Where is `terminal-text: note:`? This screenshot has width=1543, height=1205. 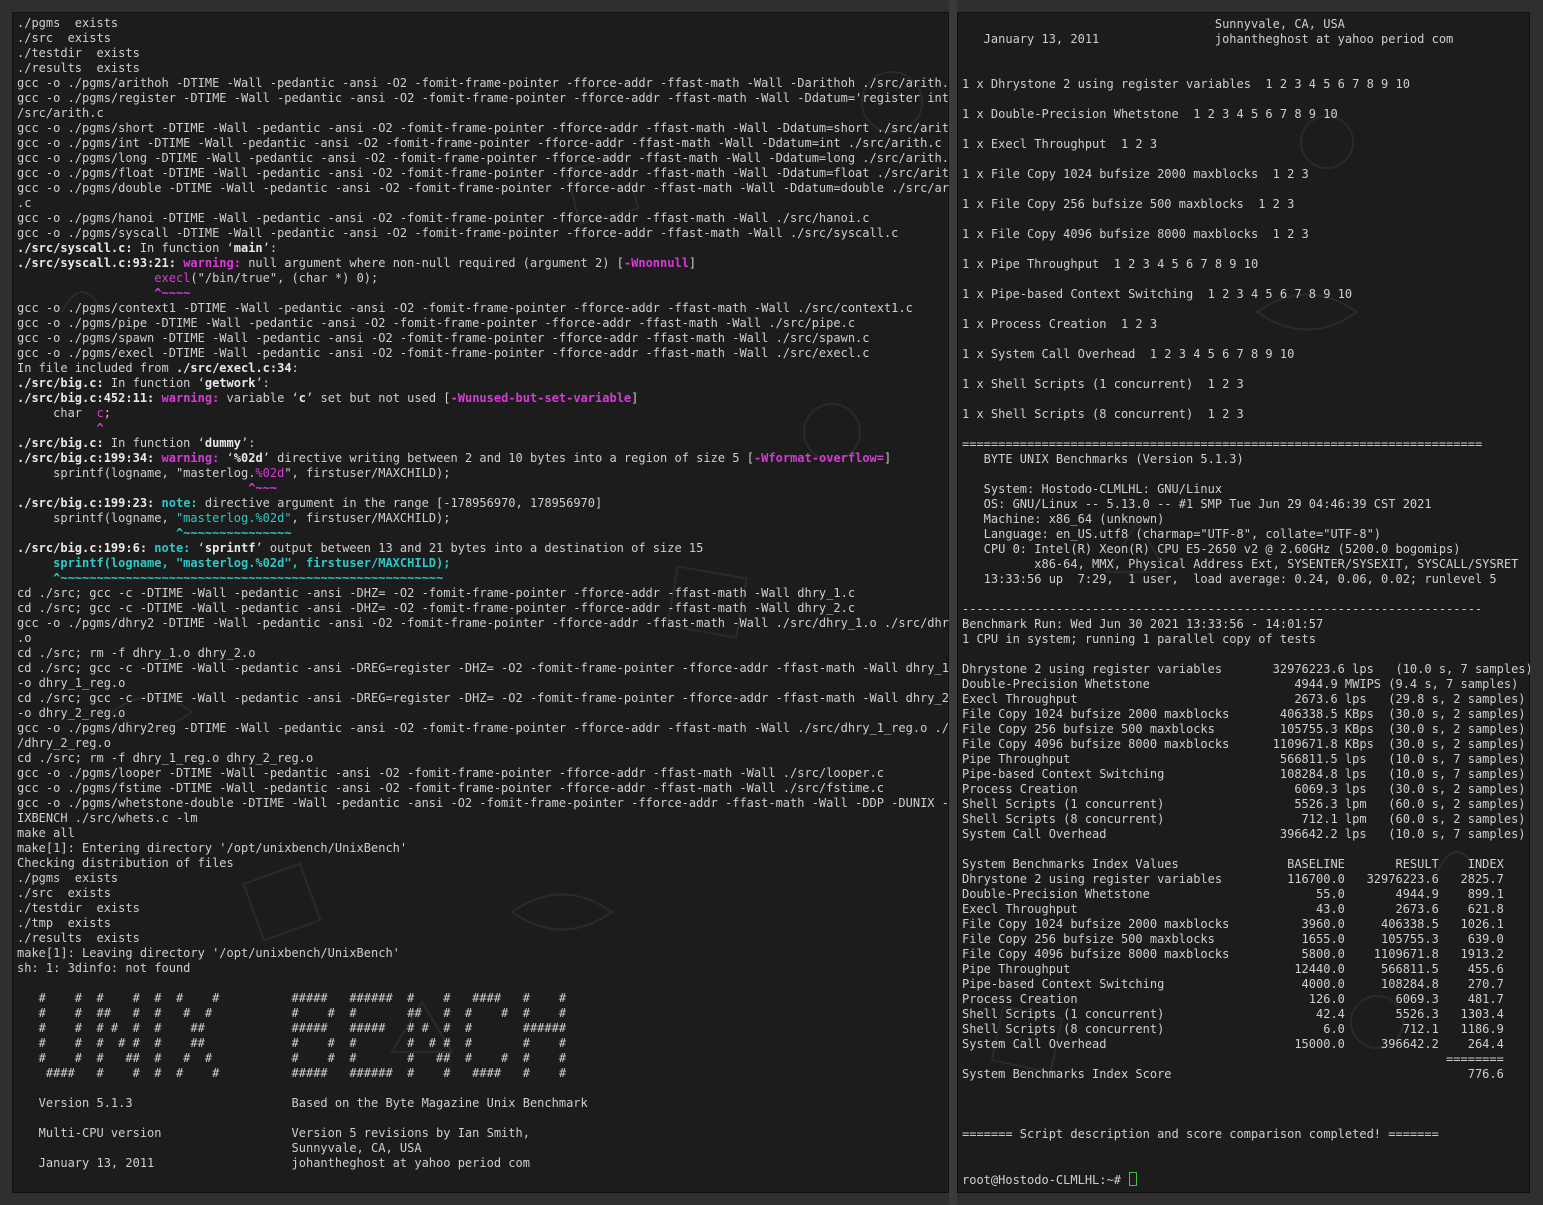 terminal-text: note: is located at coordinates (172, 548).